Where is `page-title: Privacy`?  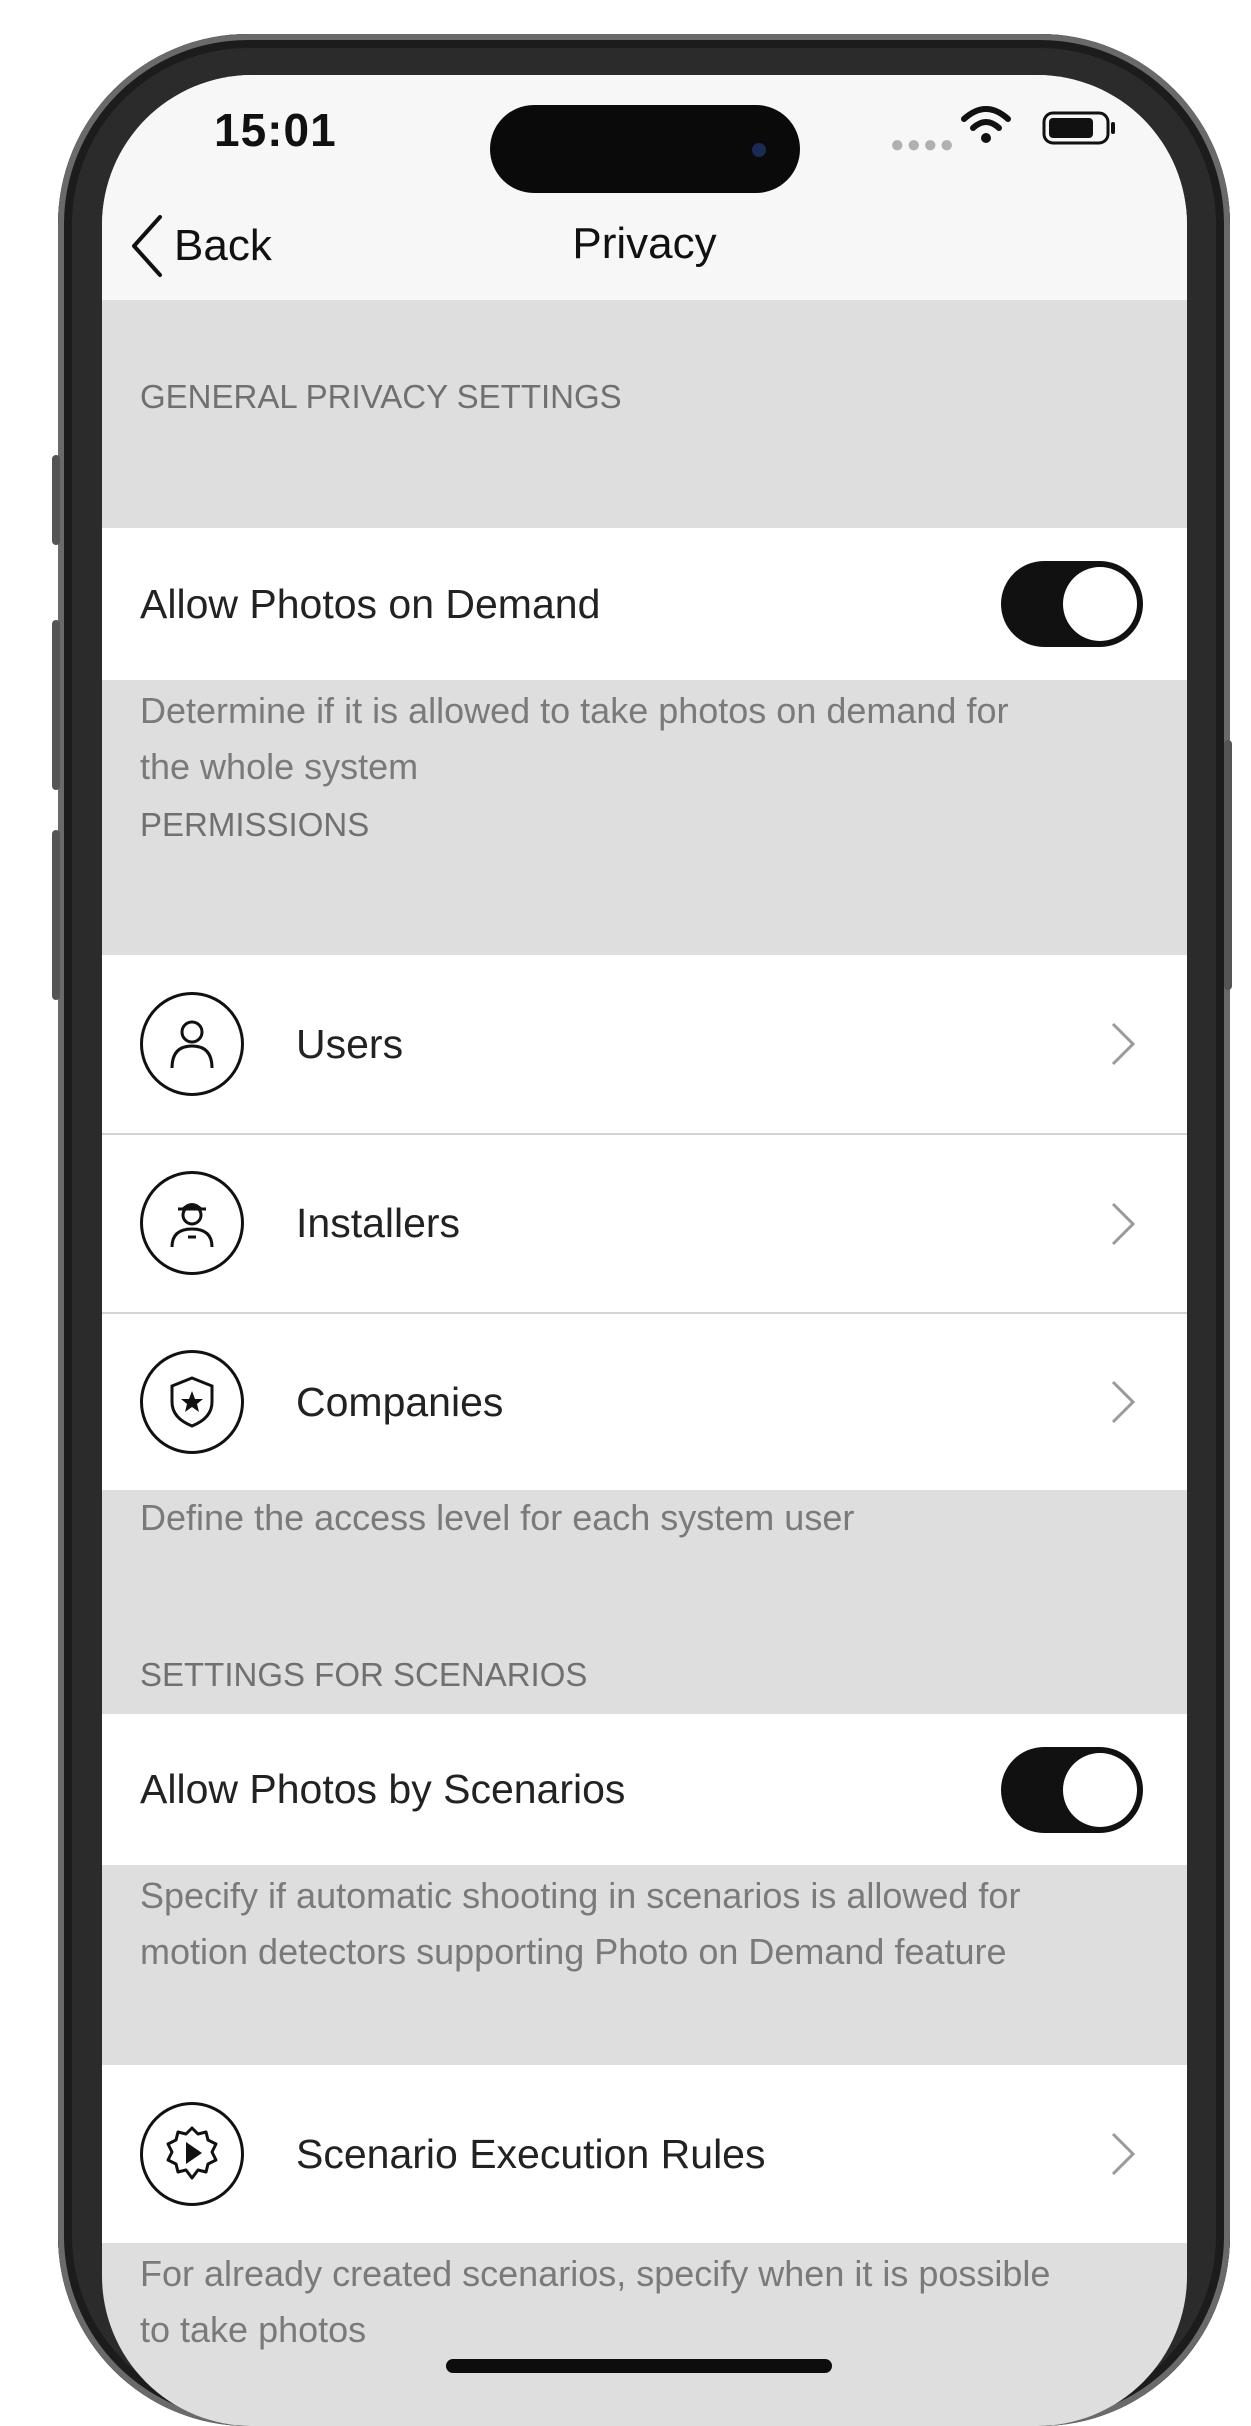 page-title: Privacy is located at coordinates (644, 243).